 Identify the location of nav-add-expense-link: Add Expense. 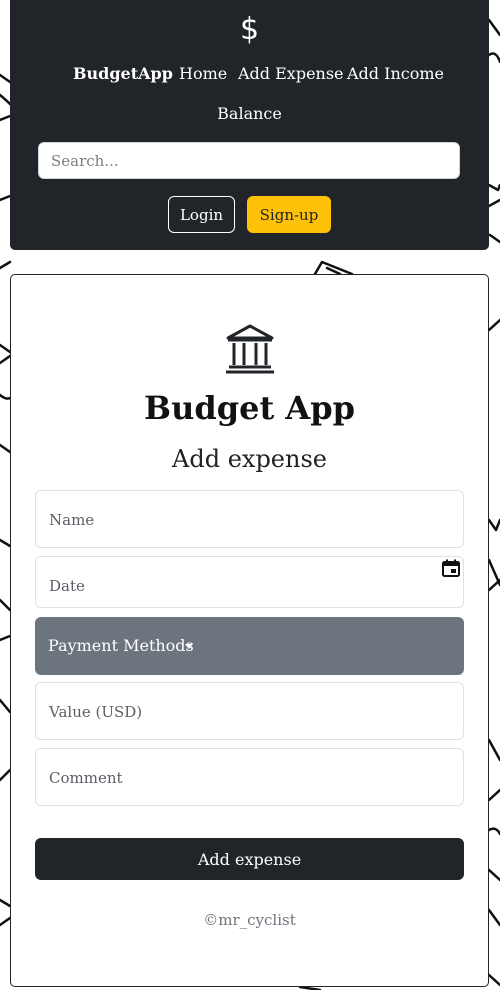
(291, 73).